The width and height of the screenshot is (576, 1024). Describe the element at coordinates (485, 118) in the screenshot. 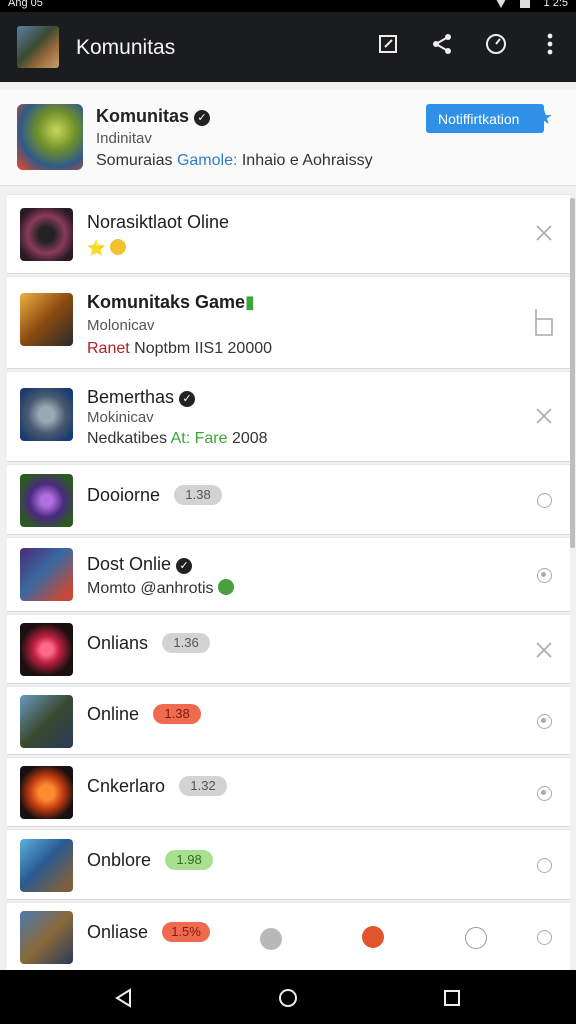

I see `notification-button: Notiffirtkation` at that location.